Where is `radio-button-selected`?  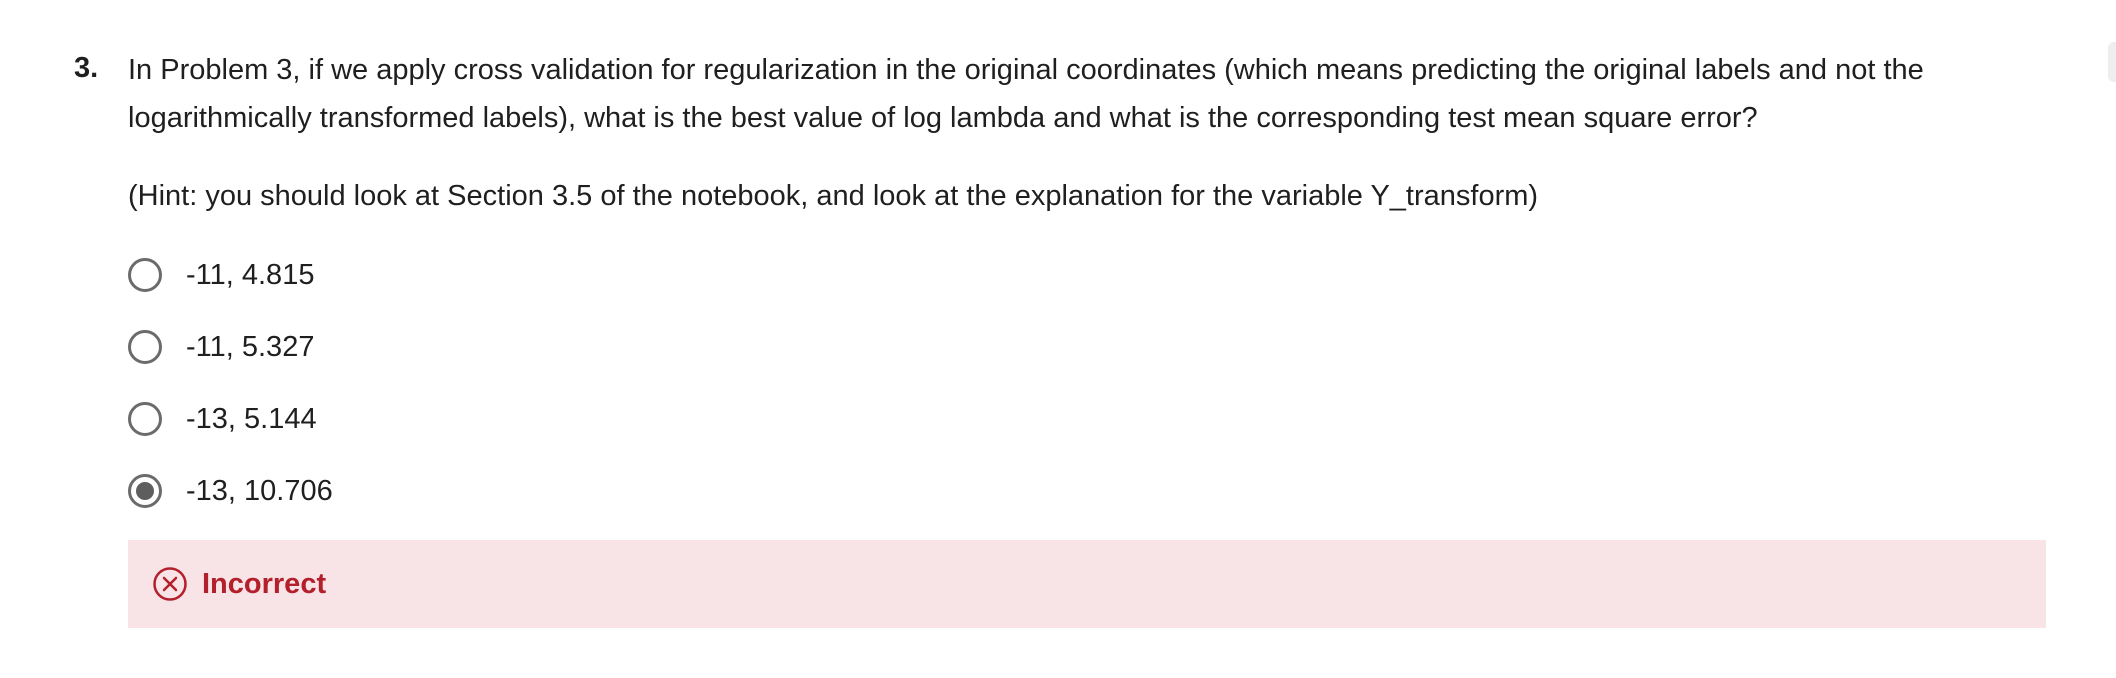 radio-button-selected is located at coordinates (145, 491).